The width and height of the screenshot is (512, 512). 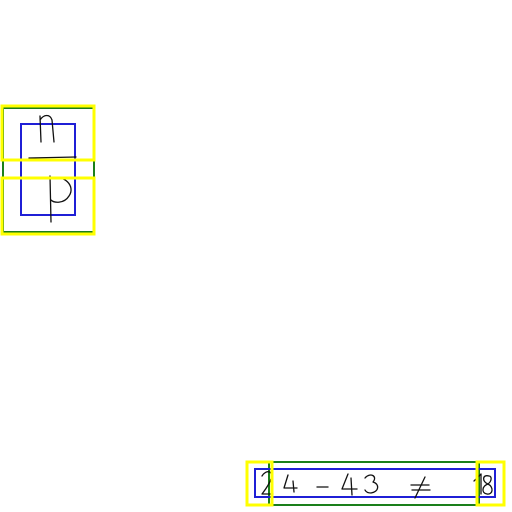 I want to click on fraction-outer-box, so click(x=48, y=170).